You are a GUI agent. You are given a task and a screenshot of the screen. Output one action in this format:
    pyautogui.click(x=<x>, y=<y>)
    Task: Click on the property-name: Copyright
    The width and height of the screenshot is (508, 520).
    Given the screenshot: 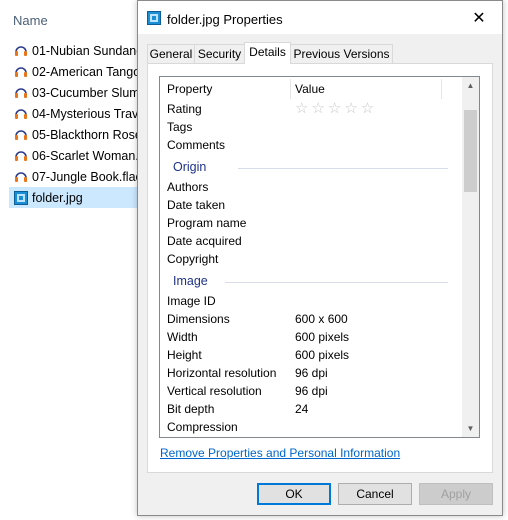 What is the action you would take?
    pyautogui.click(x=192, y=259)
    